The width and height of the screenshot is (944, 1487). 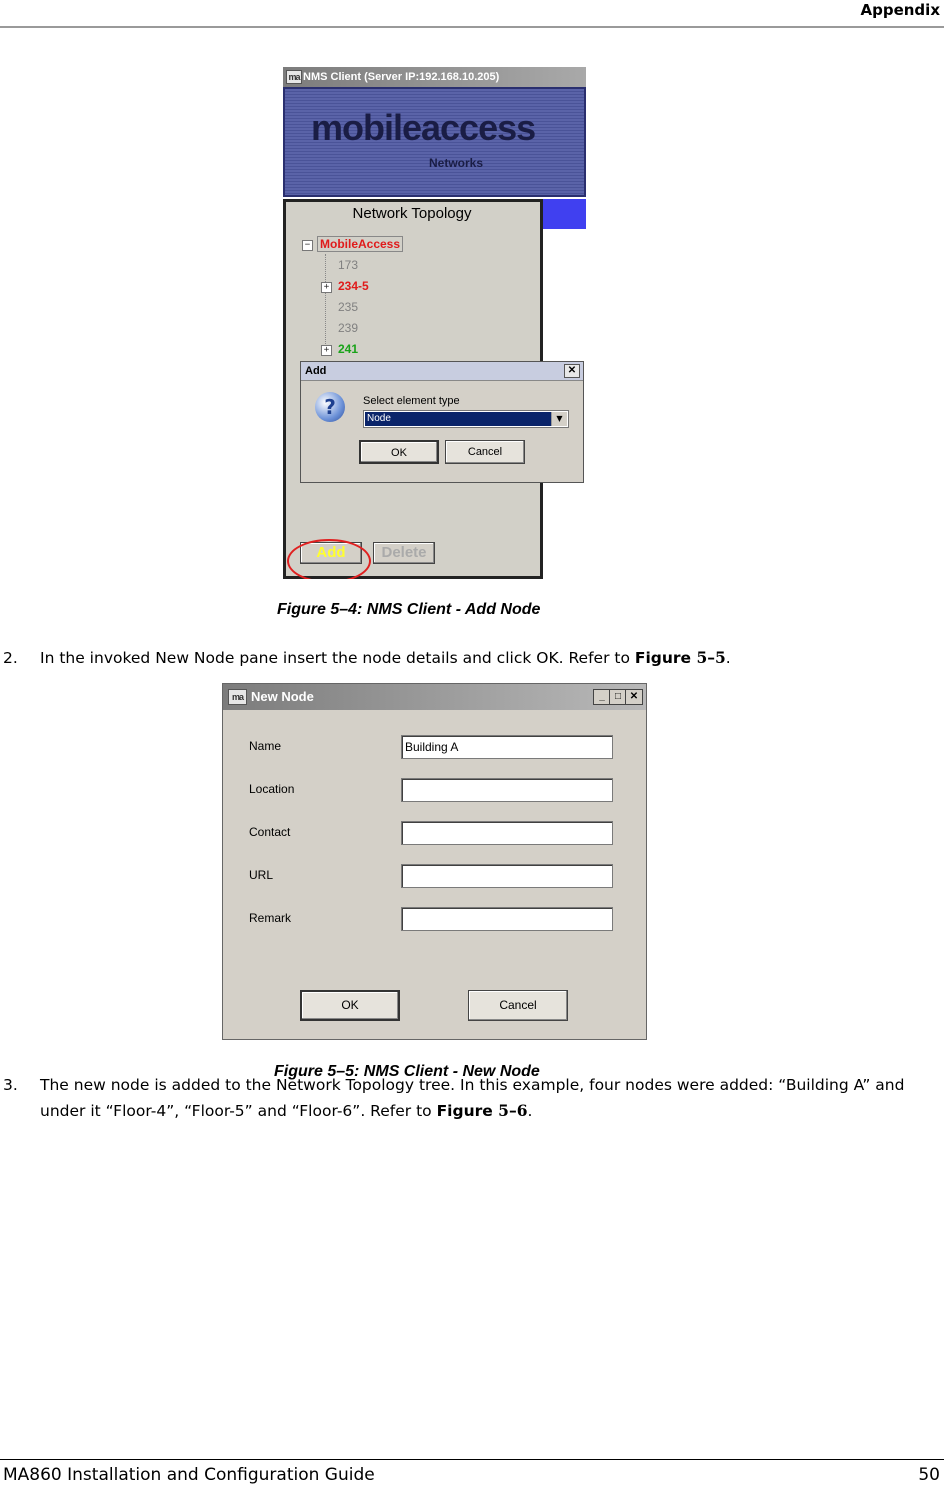 I want to click on remark-field, so click(x=507, y=919).